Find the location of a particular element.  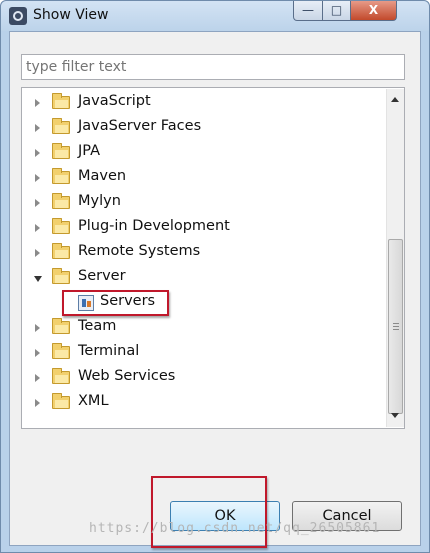

collapse-arrow-icon is located at coordinates (38, 279).